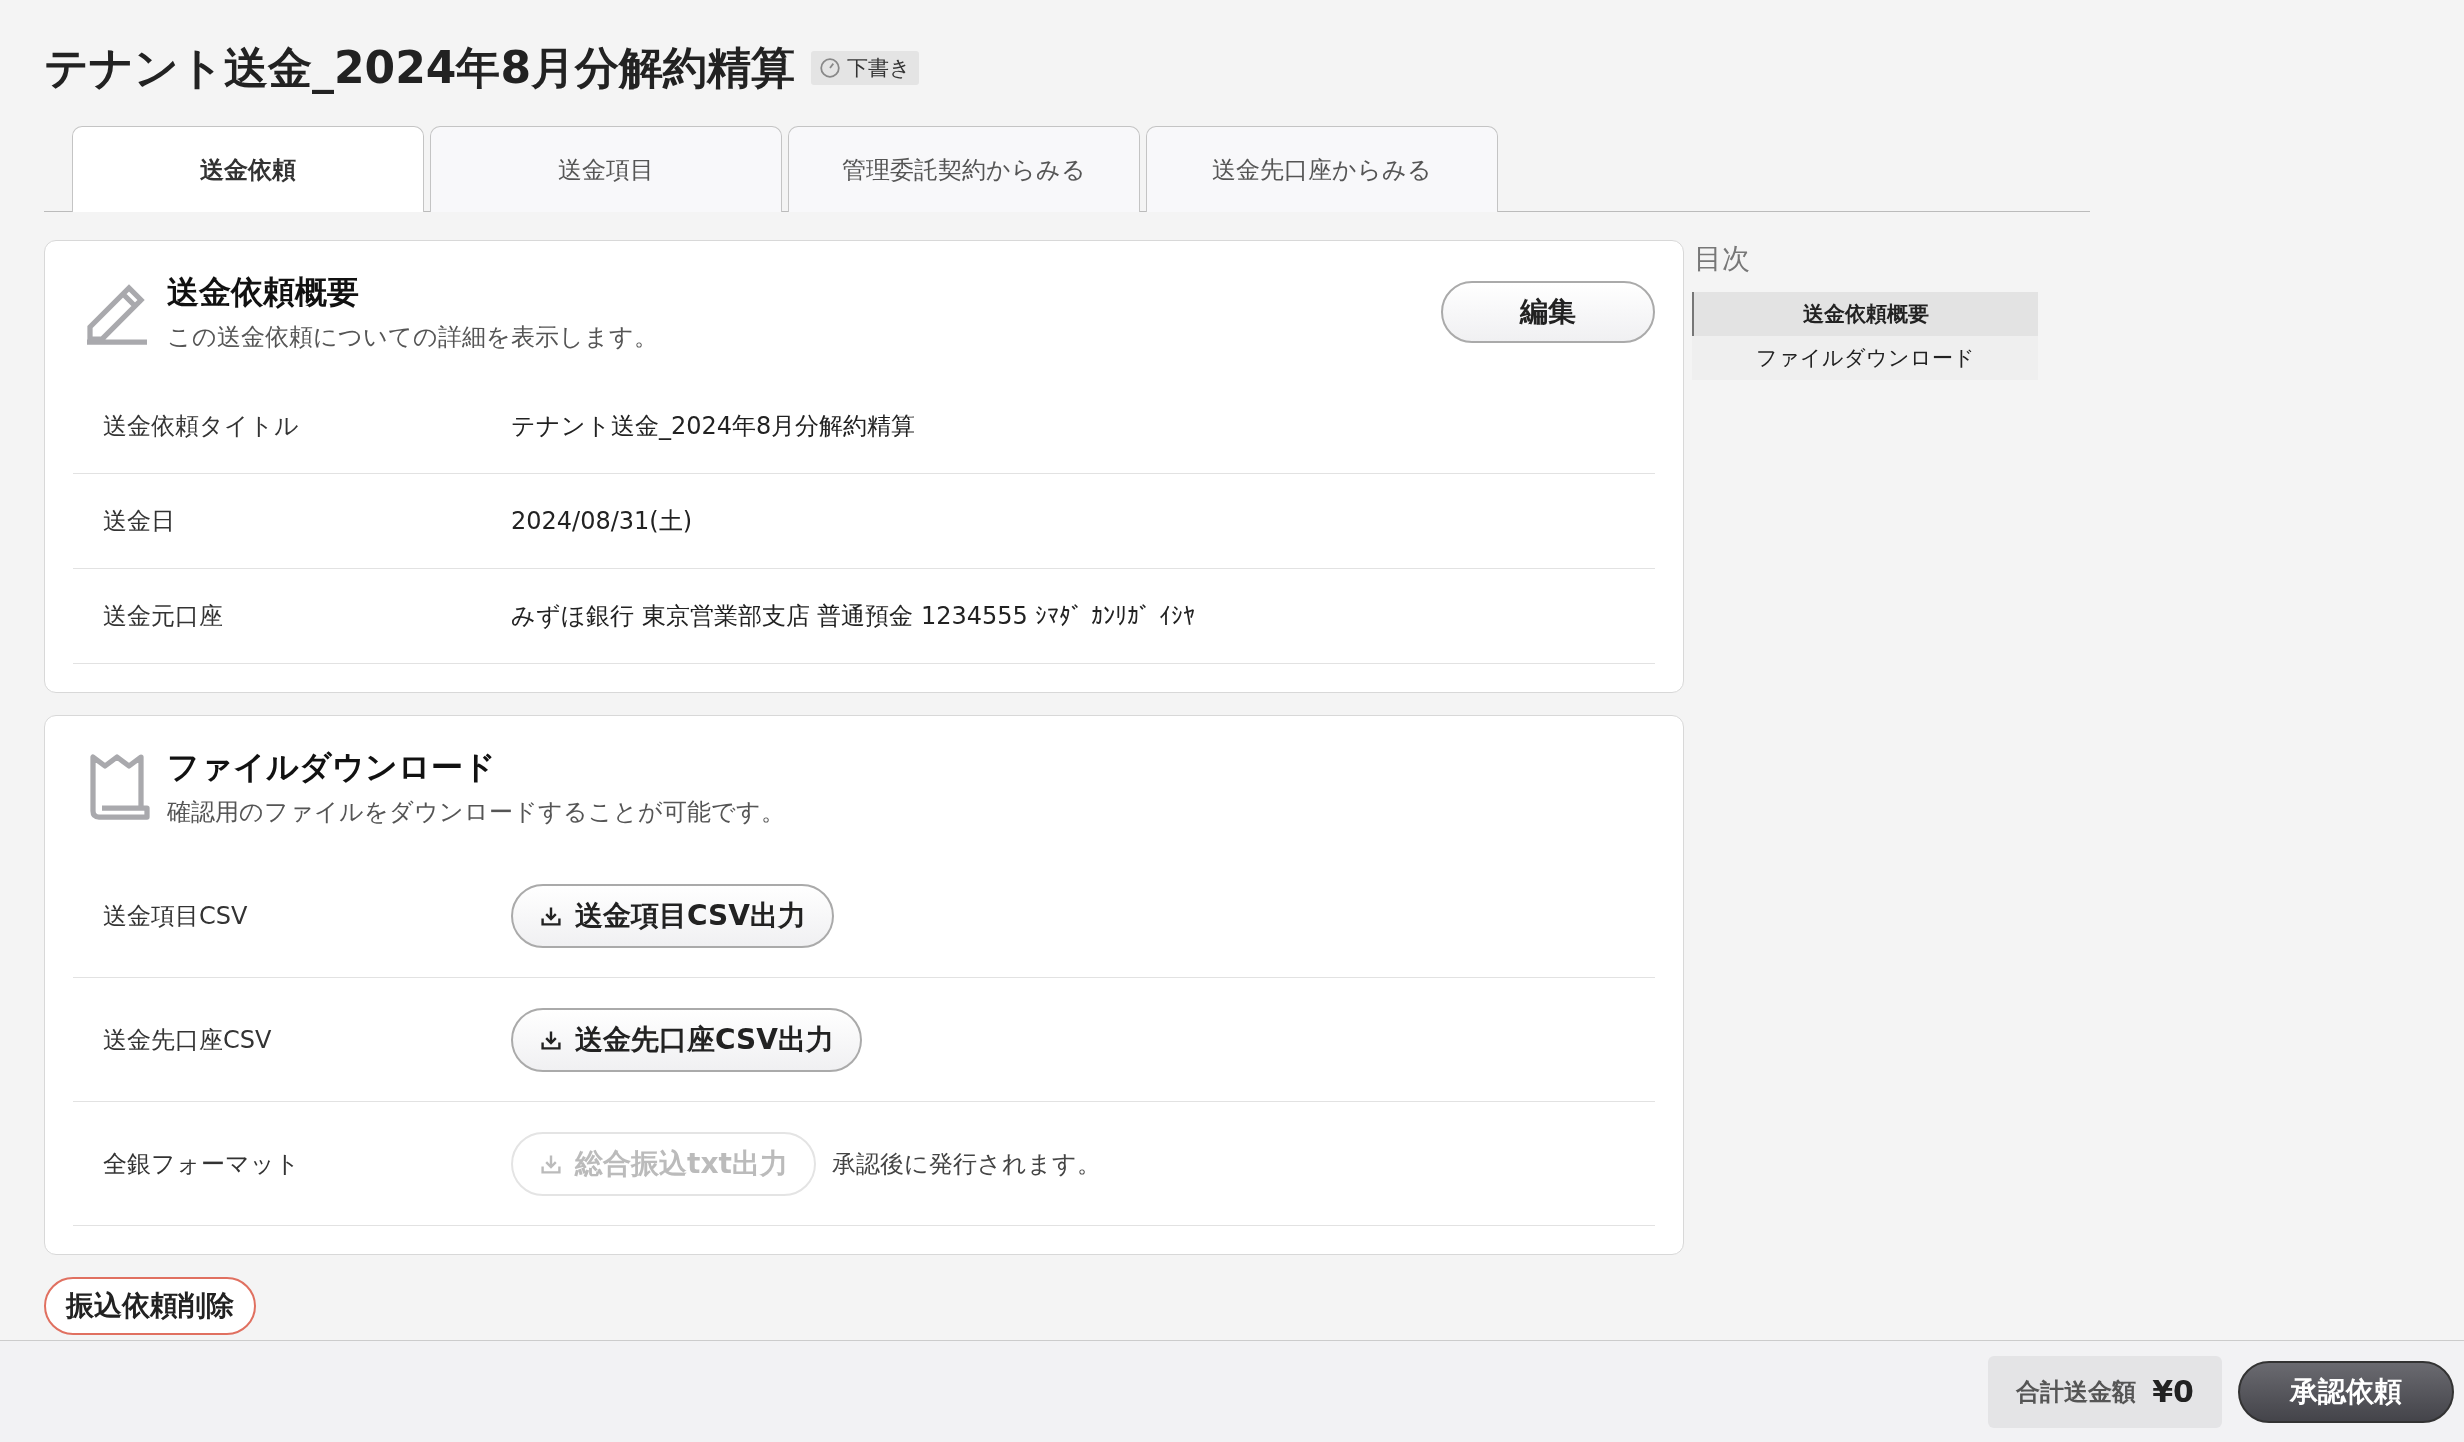  What do you see at coordinates (2346, 1391) in the screenshot?
I see `submit-button: 承認依頼` at bounding box center [2346, 1391].